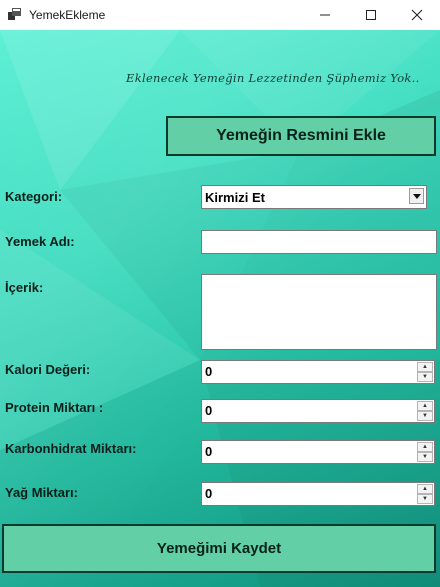  Describe the element at coordinates (209, 451) in the screenshot. I see `carb-value: 0` at that location.